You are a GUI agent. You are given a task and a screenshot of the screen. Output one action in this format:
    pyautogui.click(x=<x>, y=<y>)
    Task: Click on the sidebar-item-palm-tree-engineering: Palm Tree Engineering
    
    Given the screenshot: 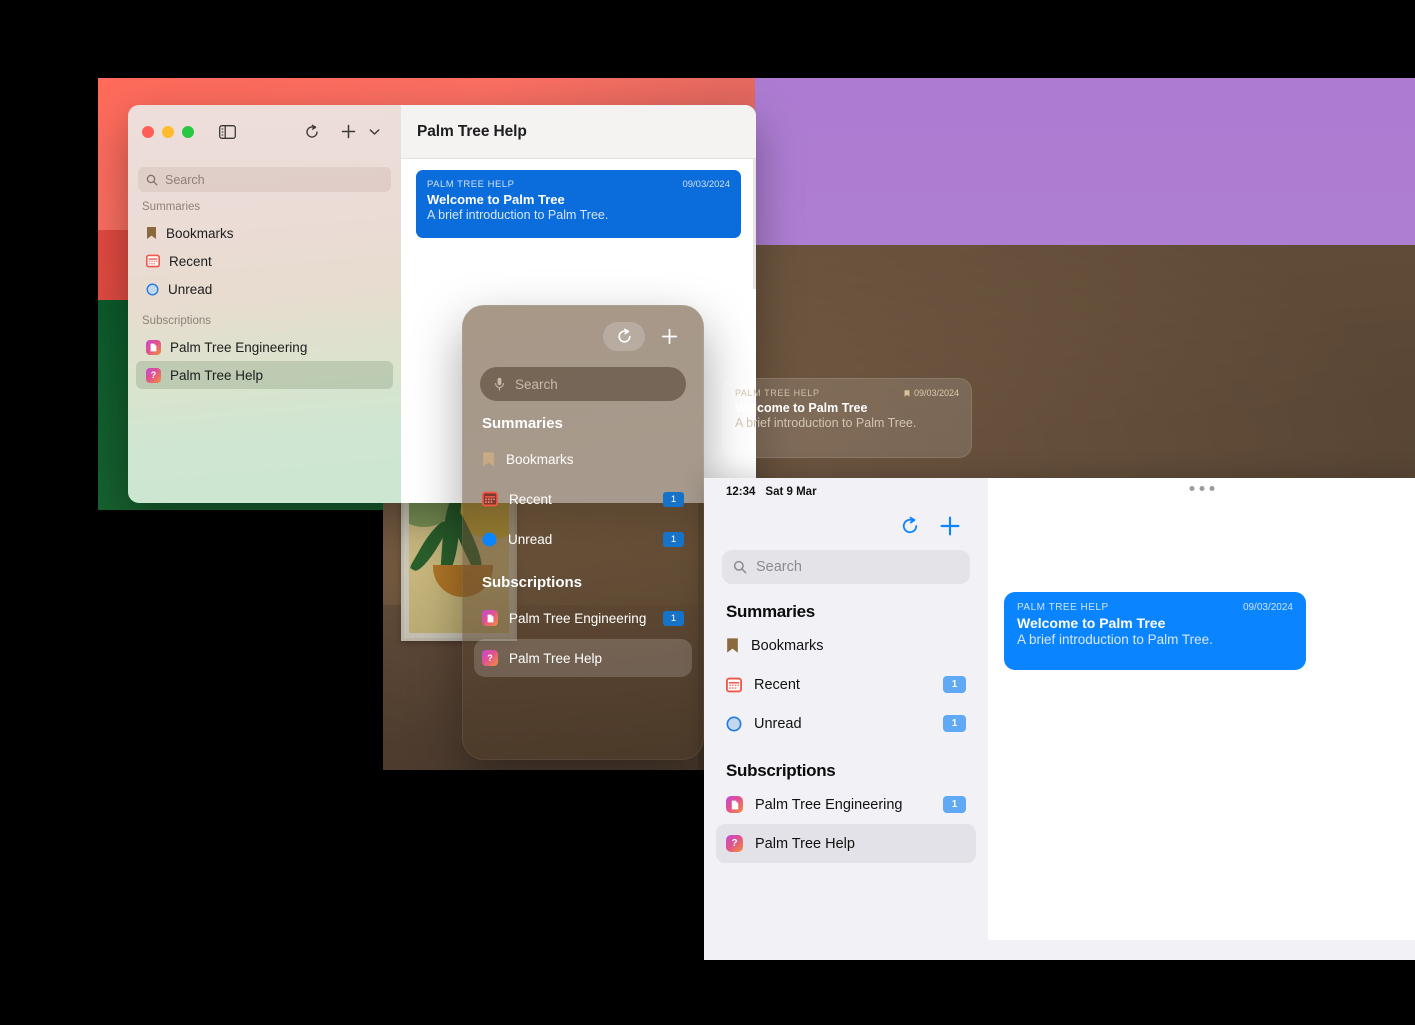 What is the action you would take?
    pyautogui.click(x=264, y=347)
    